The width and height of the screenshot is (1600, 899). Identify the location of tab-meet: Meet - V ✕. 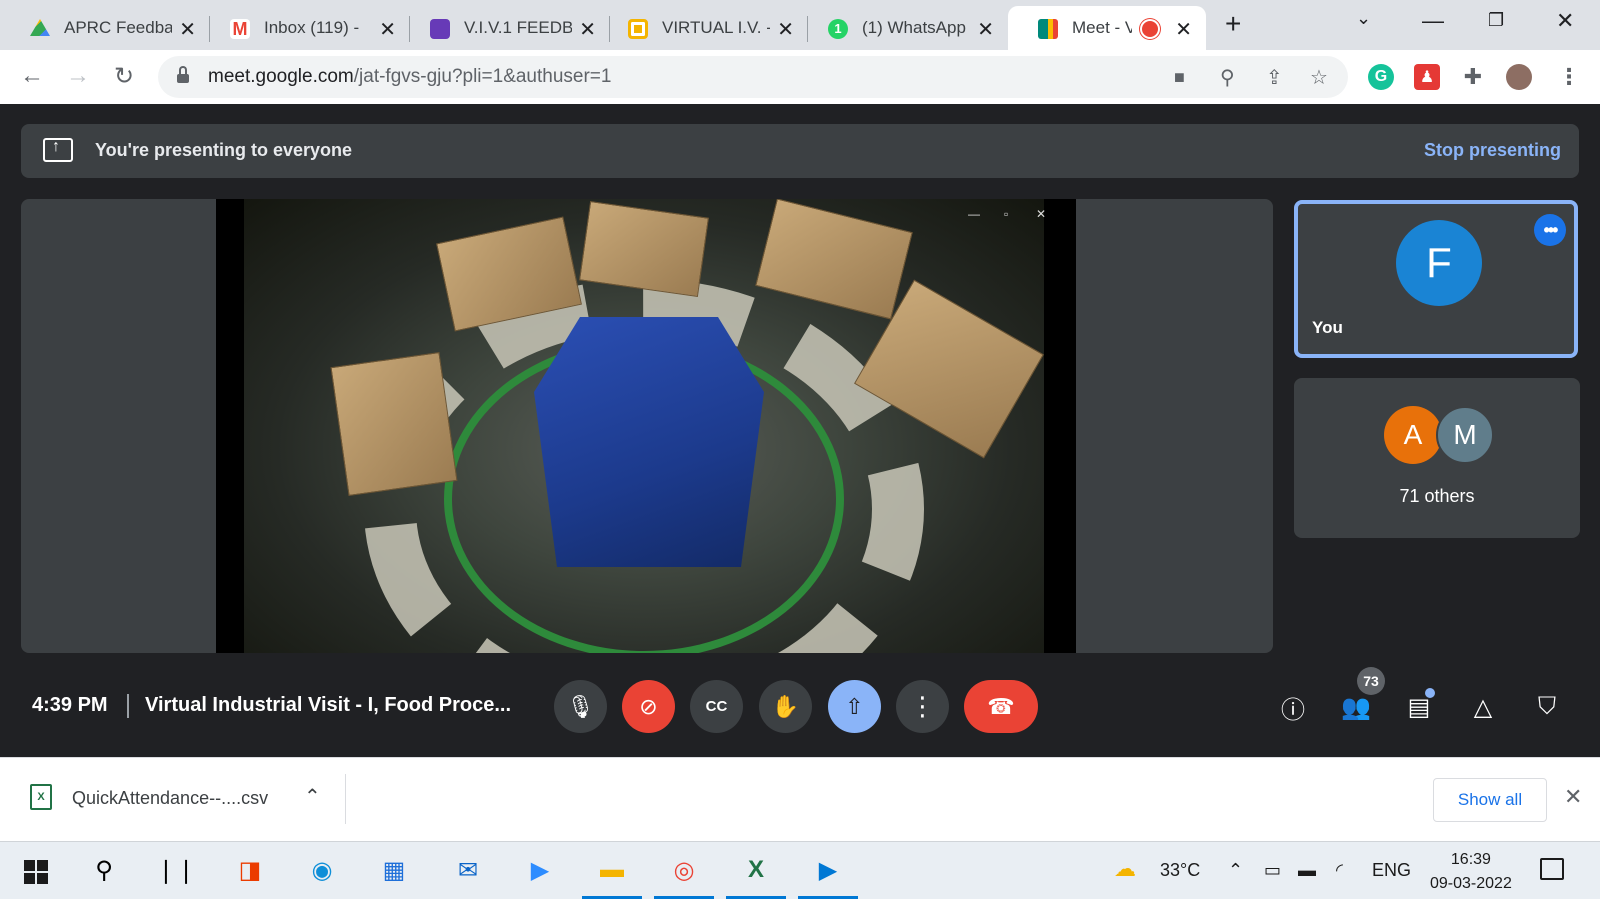
(1107, 28).